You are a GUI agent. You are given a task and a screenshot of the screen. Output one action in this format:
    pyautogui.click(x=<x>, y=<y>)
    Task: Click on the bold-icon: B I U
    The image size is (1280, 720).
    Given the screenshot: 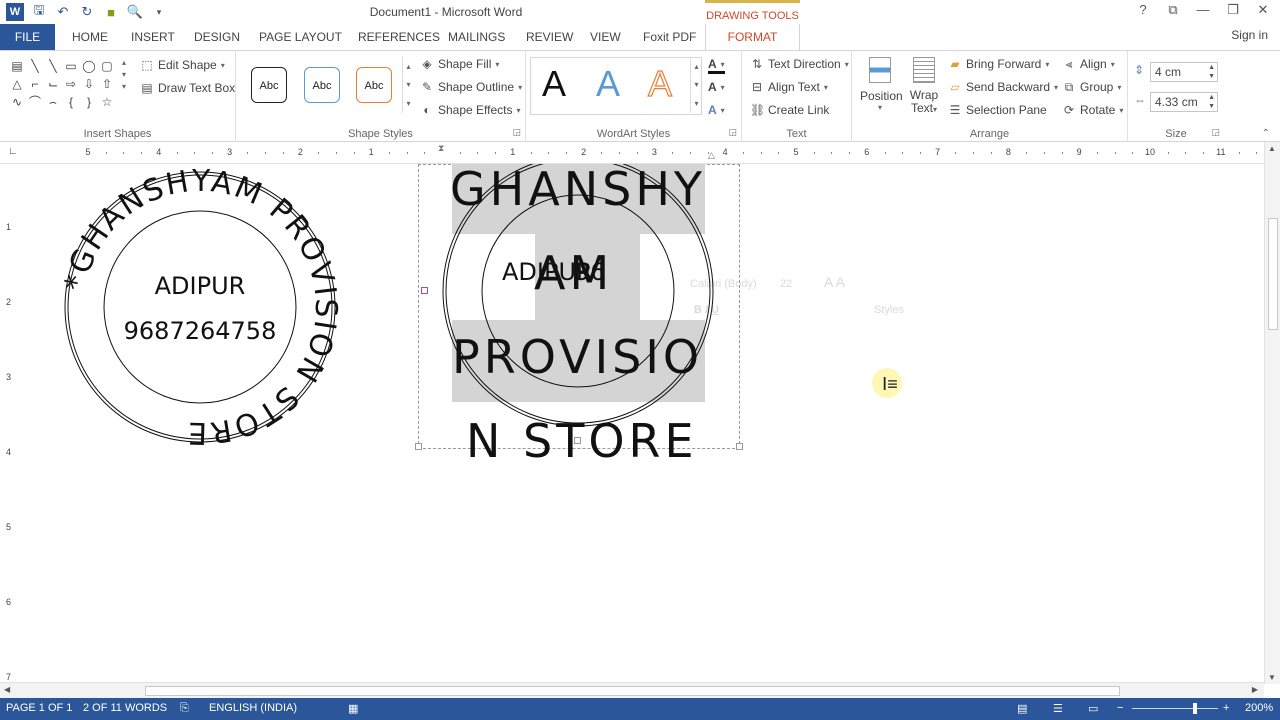 What is the action you would take?
    pyautogui.click(x=706, y=310)
    